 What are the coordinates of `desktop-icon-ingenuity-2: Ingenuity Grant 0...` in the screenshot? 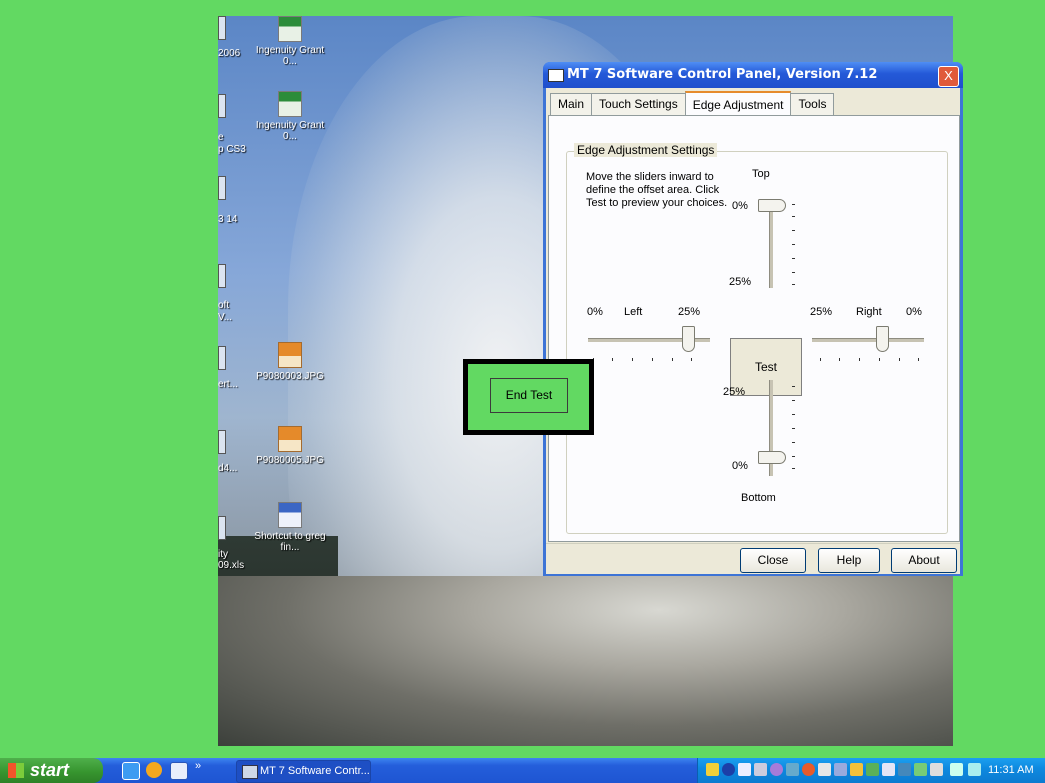 It's located at (290, 116).